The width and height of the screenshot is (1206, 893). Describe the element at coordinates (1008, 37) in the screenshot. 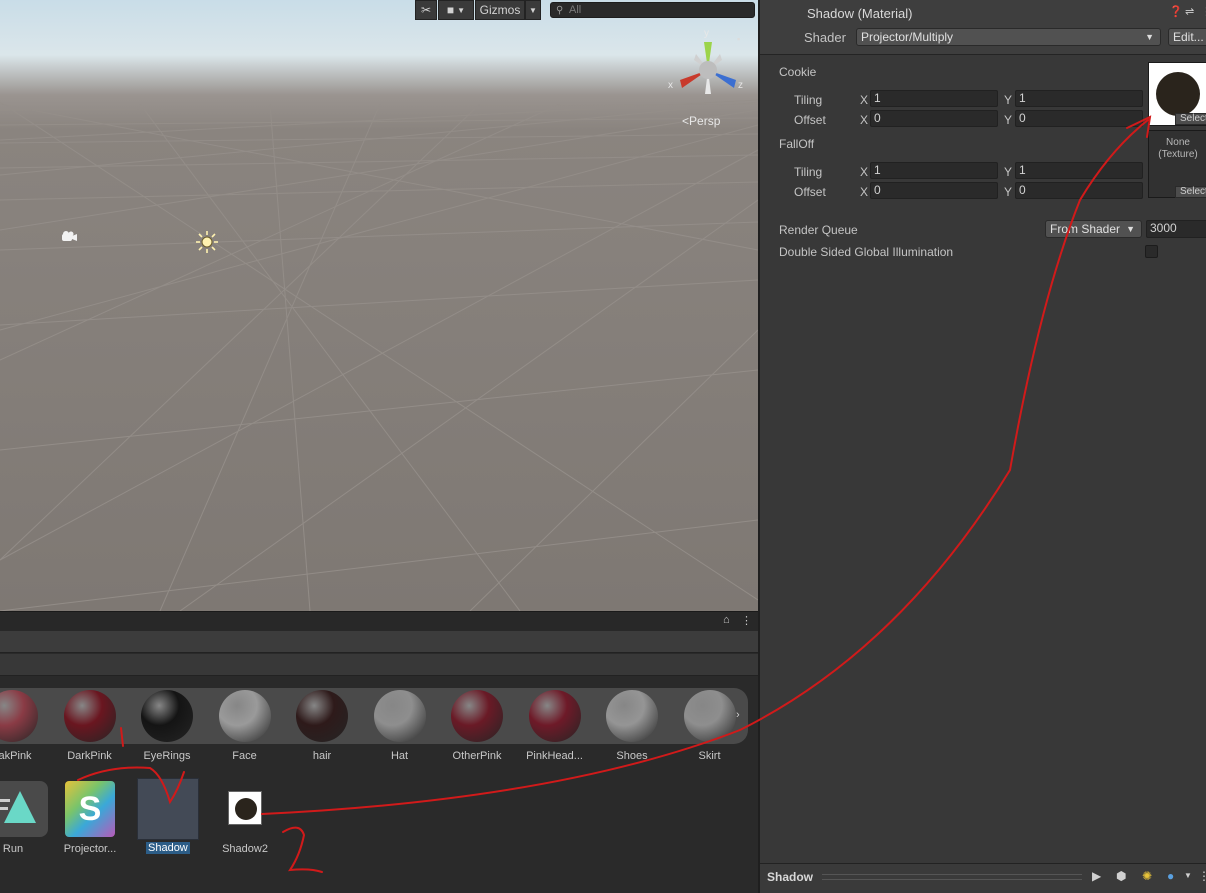

I see `shader-dropdown: Projector/Multiply ▼` at that location.